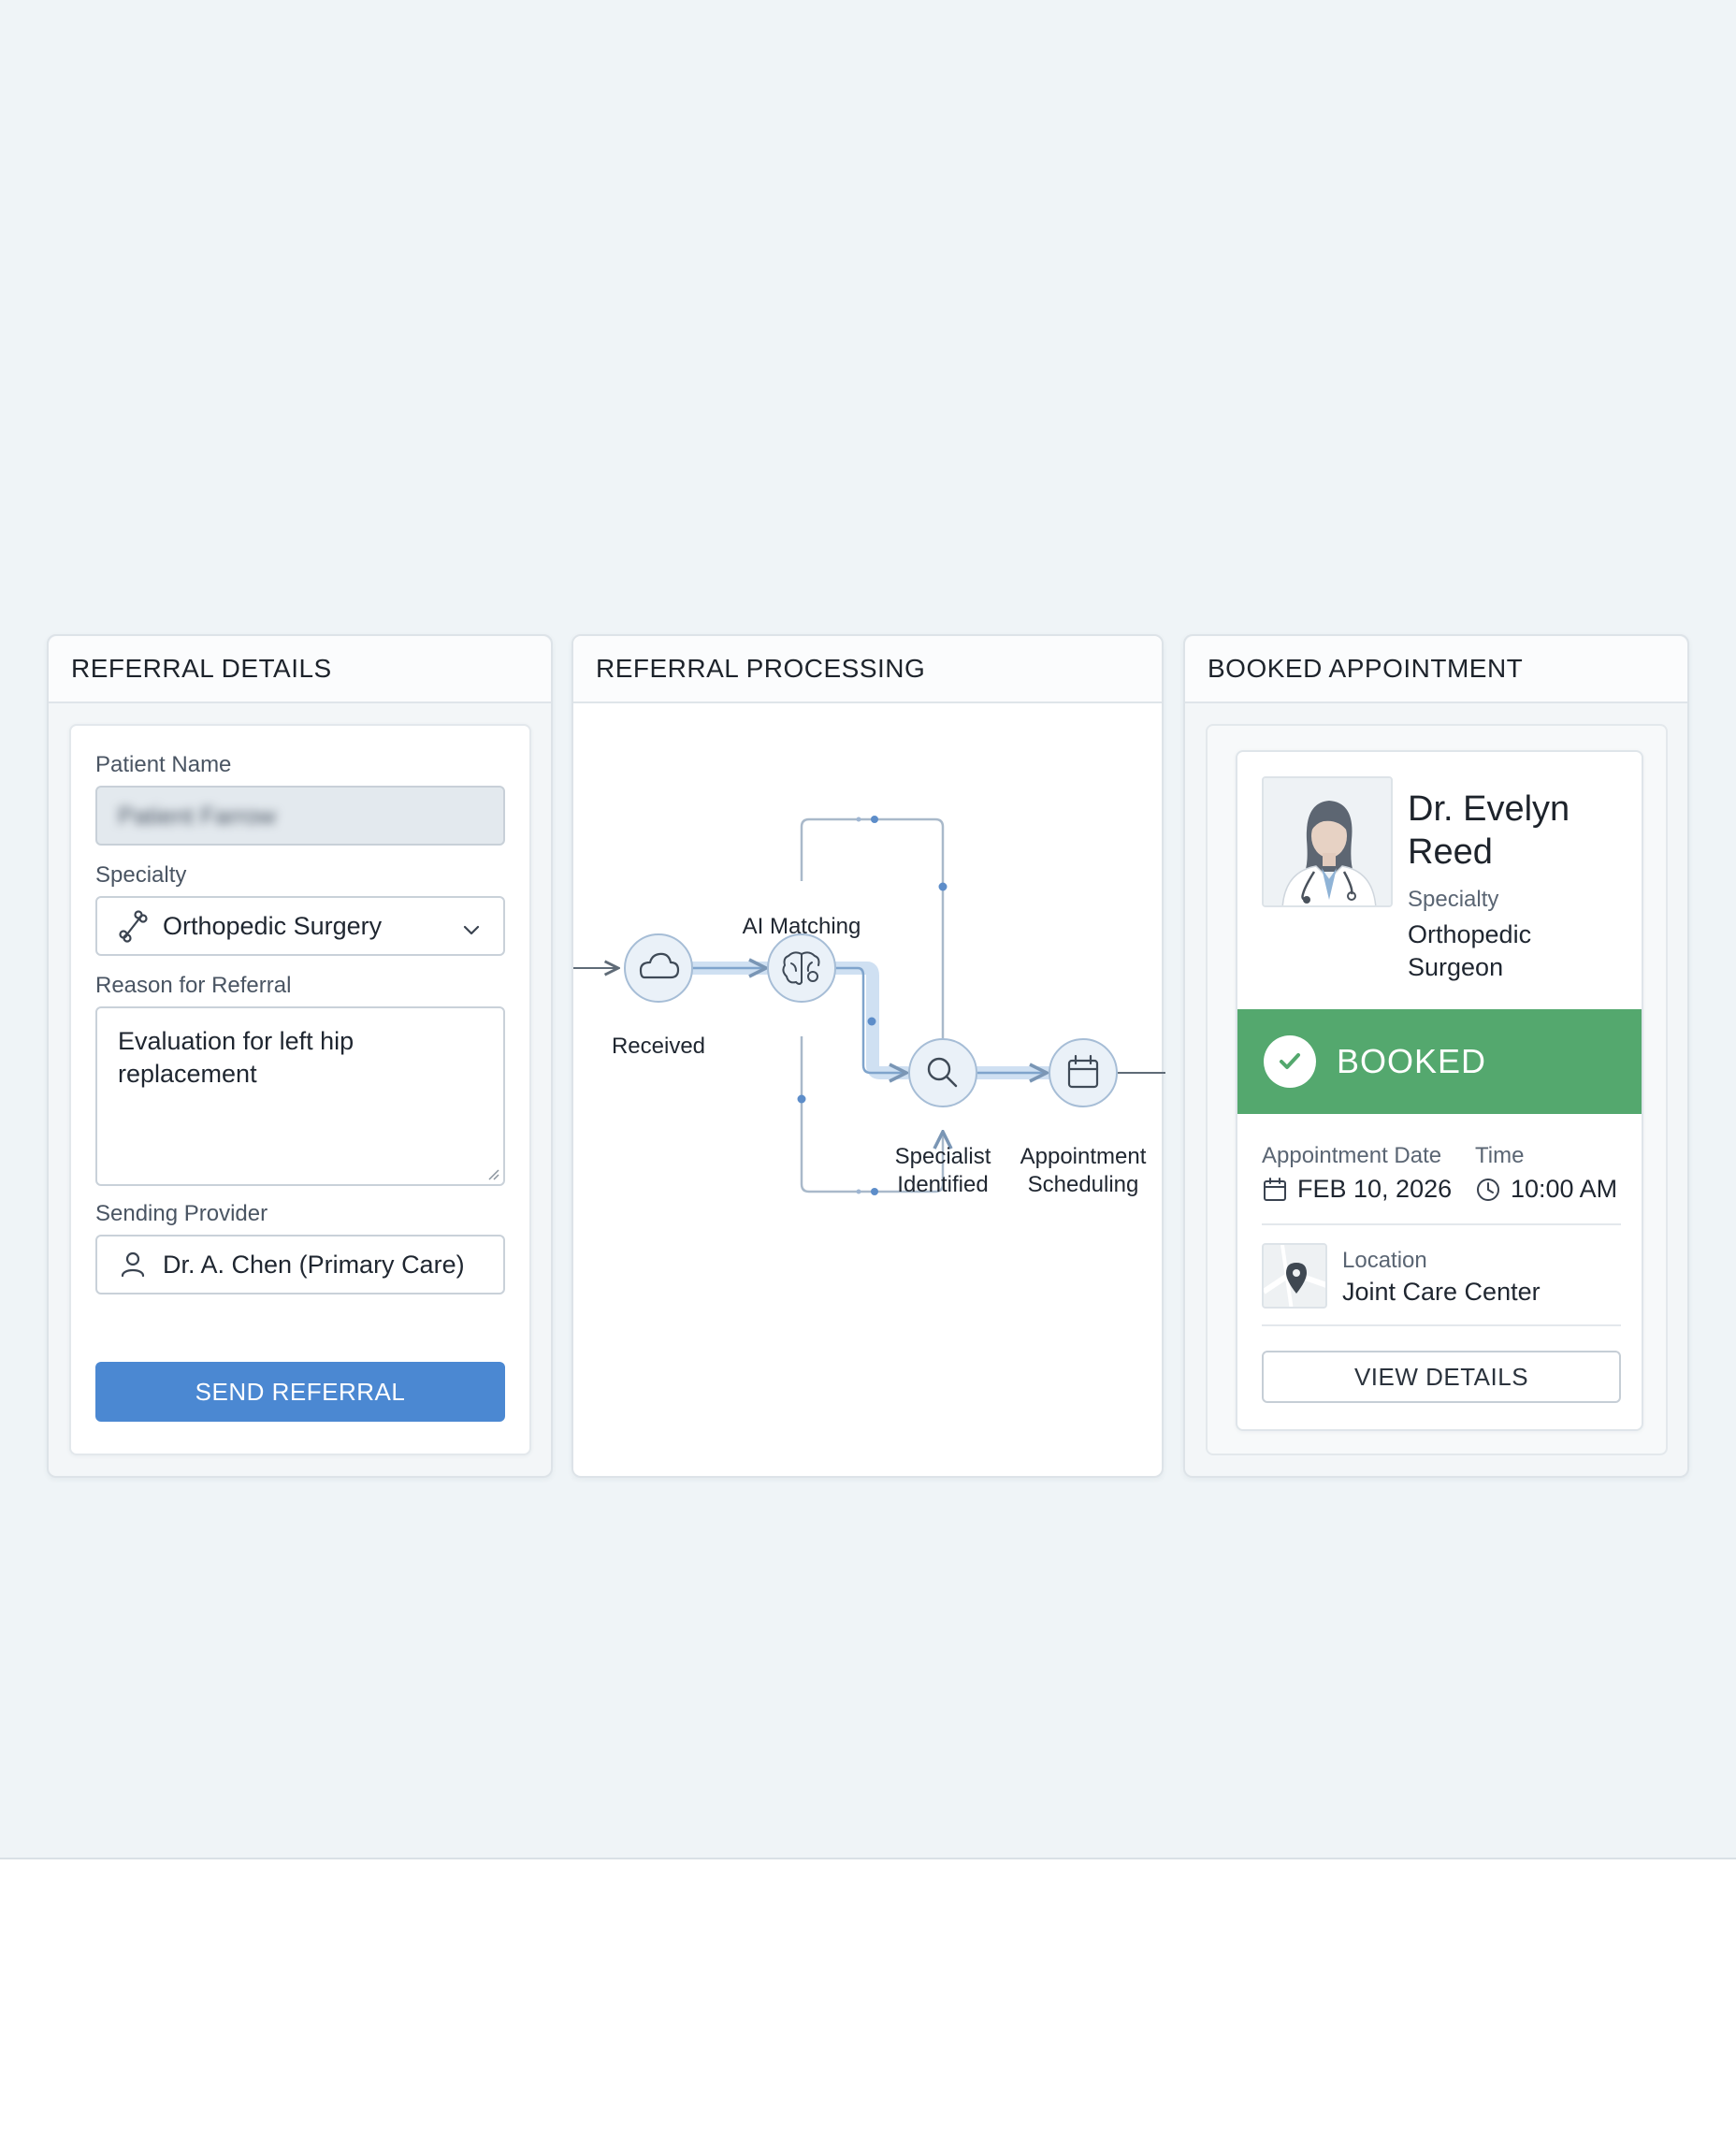 This screenshot has height=2155, width=1736. I want to click on doctor-portrait-icon, so click(1327, 842).